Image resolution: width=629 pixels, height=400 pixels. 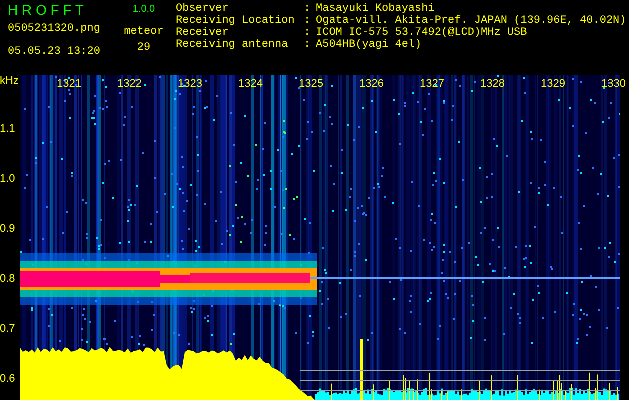 I want to click on time-label: 1326, so click(x=372, y=84).